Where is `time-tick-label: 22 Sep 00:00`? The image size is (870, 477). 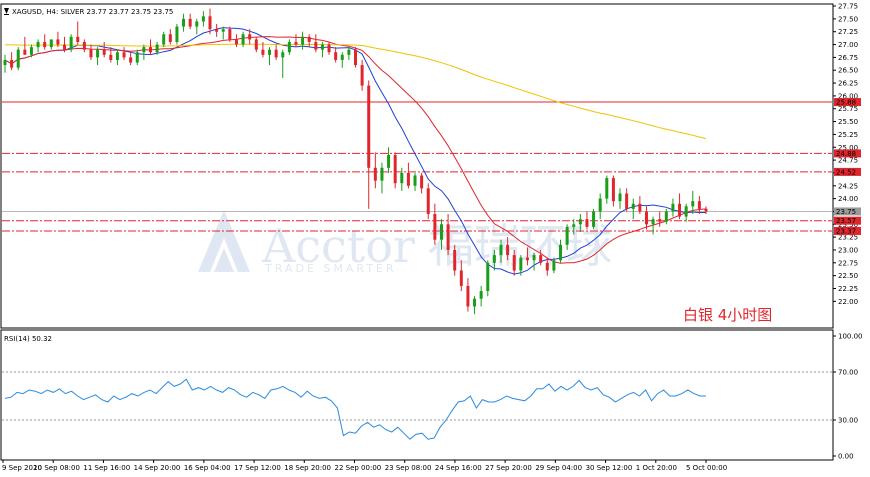
time-tick-label: 22 Sep 00:00 is located at coordinates (358, 468).